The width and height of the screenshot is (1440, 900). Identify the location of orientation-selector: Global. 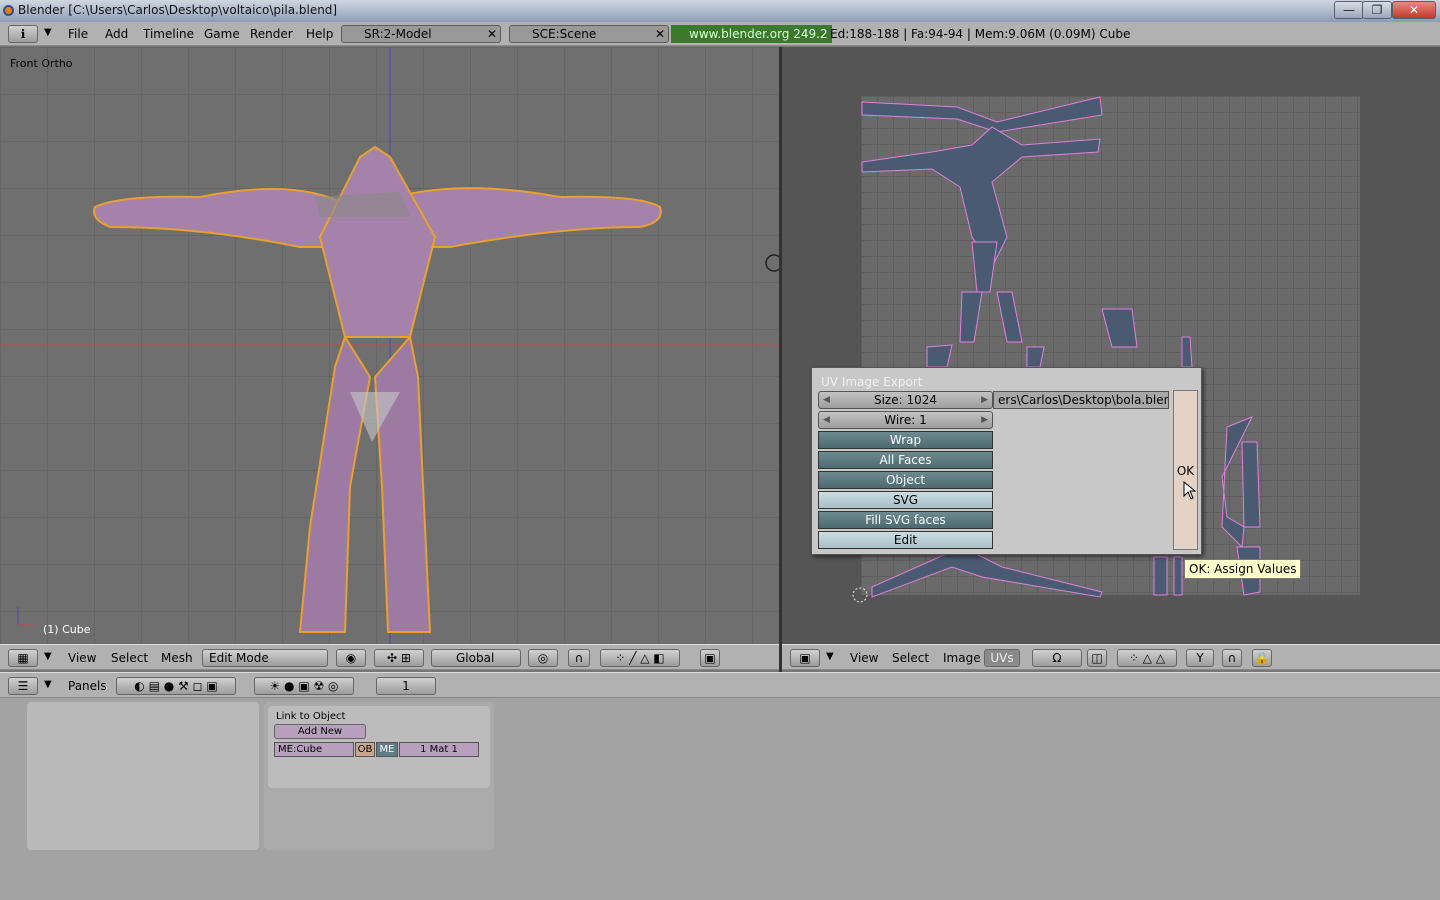
(476, 658).